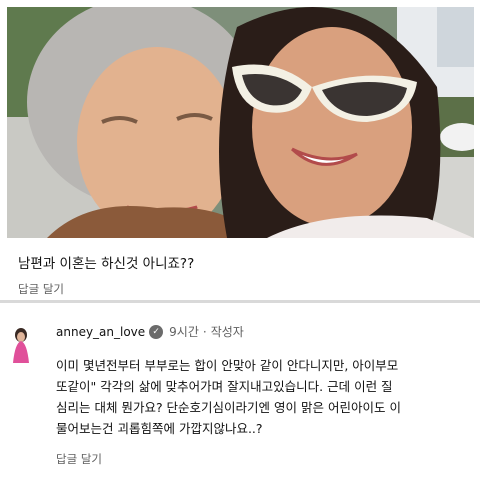  I want to click on comment-text: 남편과 이혼는 하신것 아니죠??, so click(106, 264).